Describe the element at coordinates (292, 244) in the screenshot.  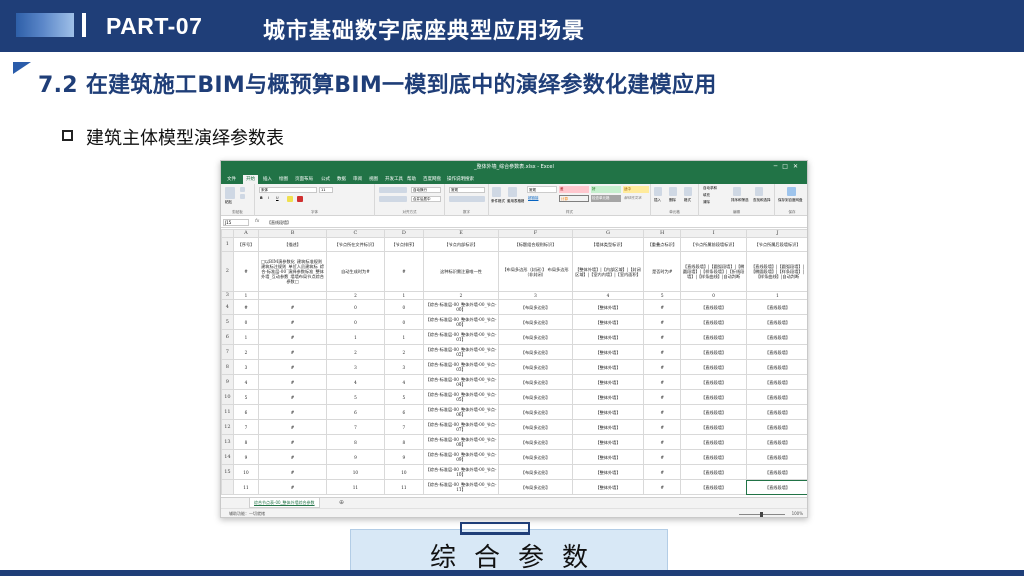
I see `table-cell: 【描述】` at that location.